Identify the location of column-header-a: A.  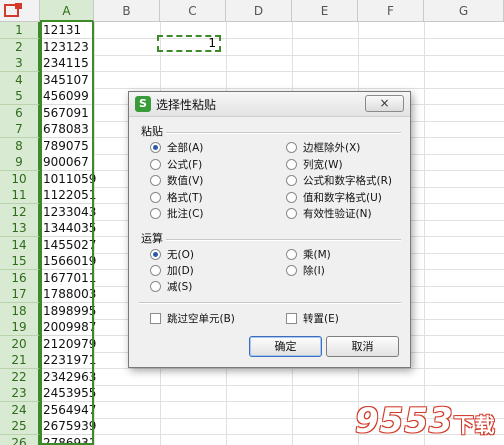
(67, 11).